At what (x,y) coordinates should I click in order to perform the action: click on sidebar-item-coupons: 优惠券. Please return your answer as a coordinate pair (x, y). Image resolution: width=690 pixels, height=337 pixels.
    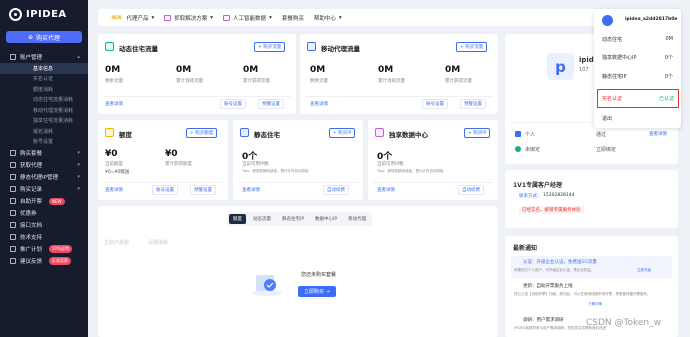
    Looking at the image, I should click on (44, 213).